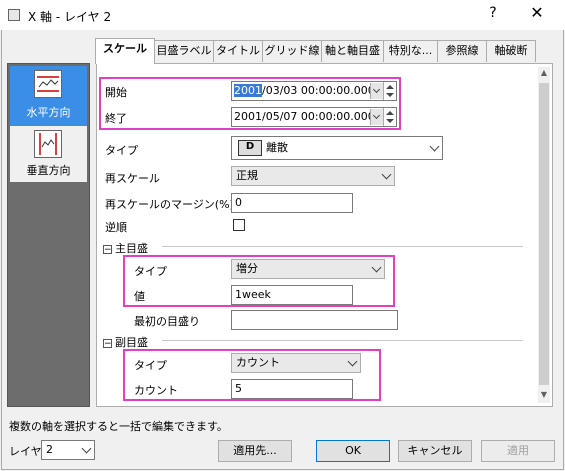 The image size is (565, 471). I want to click on ok-button: OK, so click(353, 451).